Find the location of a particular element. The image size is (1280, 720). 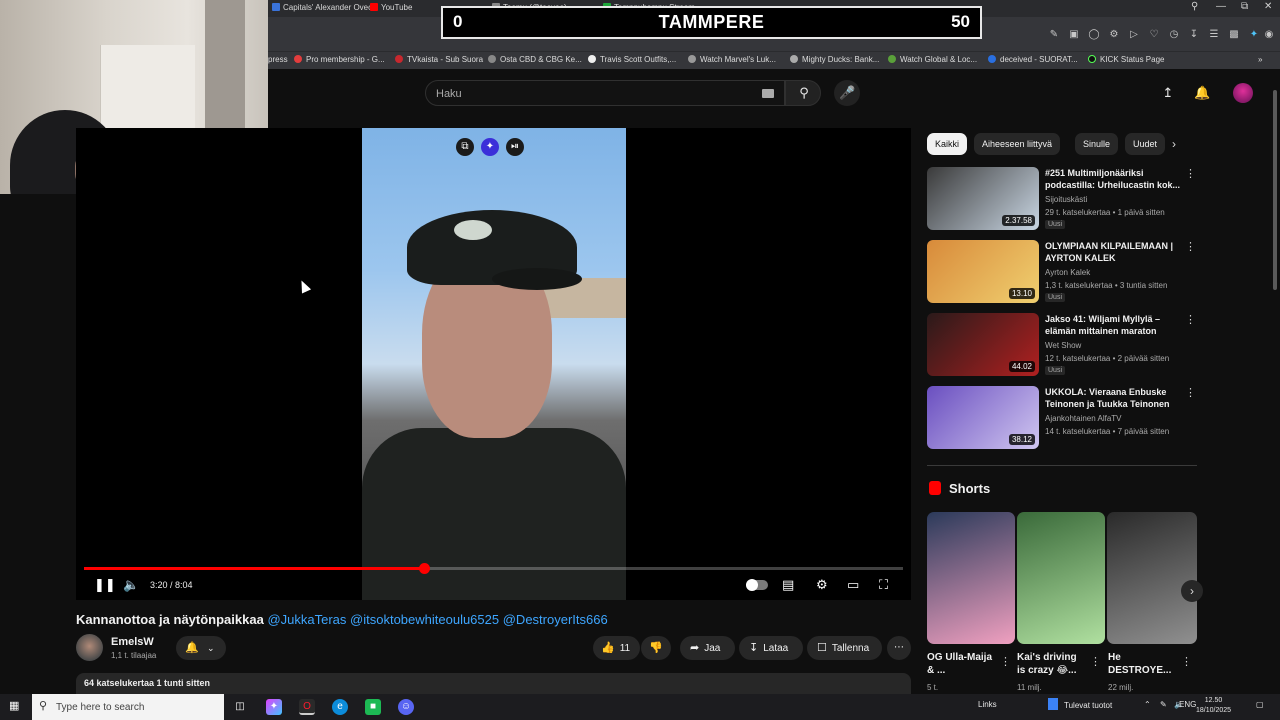

task-view-icon: ◫ is located at coordinates (240, 707).